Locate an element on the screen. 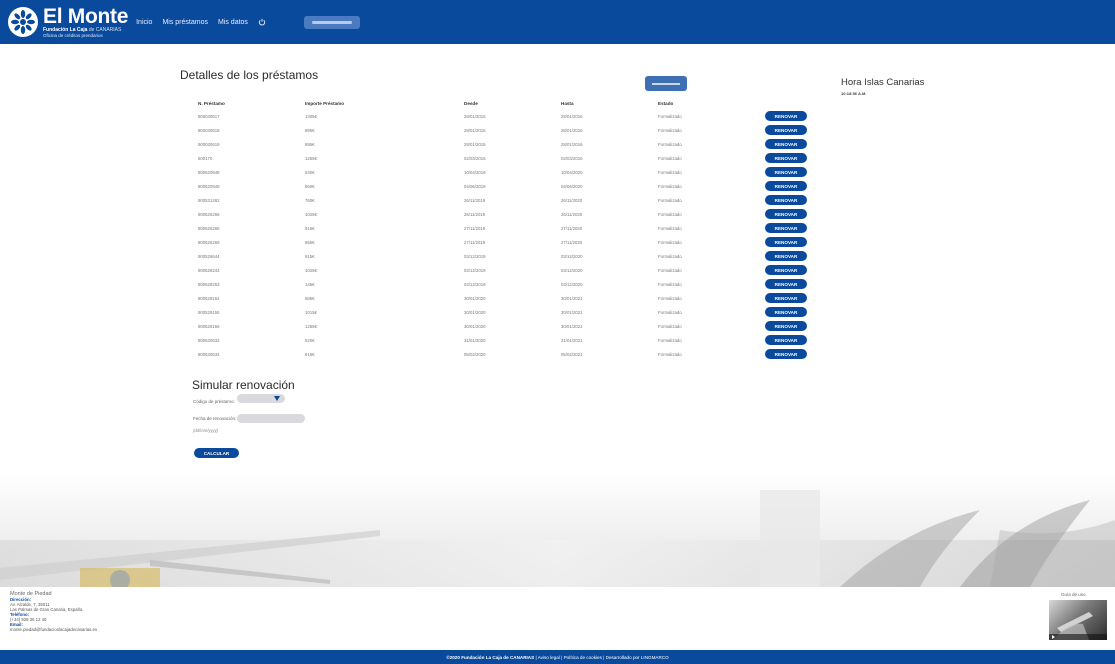  loan-code-label: Código de préstamo: is located at coordinates (214, 401).